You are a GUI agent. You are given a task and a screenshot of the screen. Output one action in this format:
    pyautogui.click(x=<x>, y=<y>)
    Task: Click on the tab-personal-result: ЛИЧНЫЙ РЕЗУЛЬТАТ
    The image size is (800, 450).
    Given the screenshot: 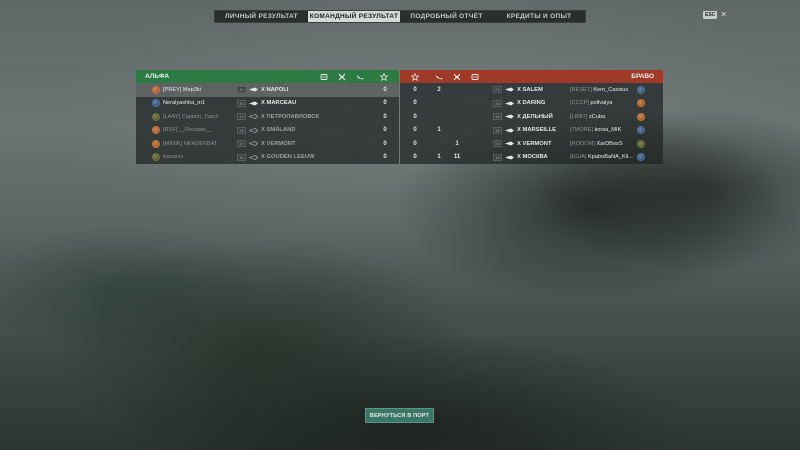 What is the action you would take?
    pyautogui.click(x=261, y=16)
    